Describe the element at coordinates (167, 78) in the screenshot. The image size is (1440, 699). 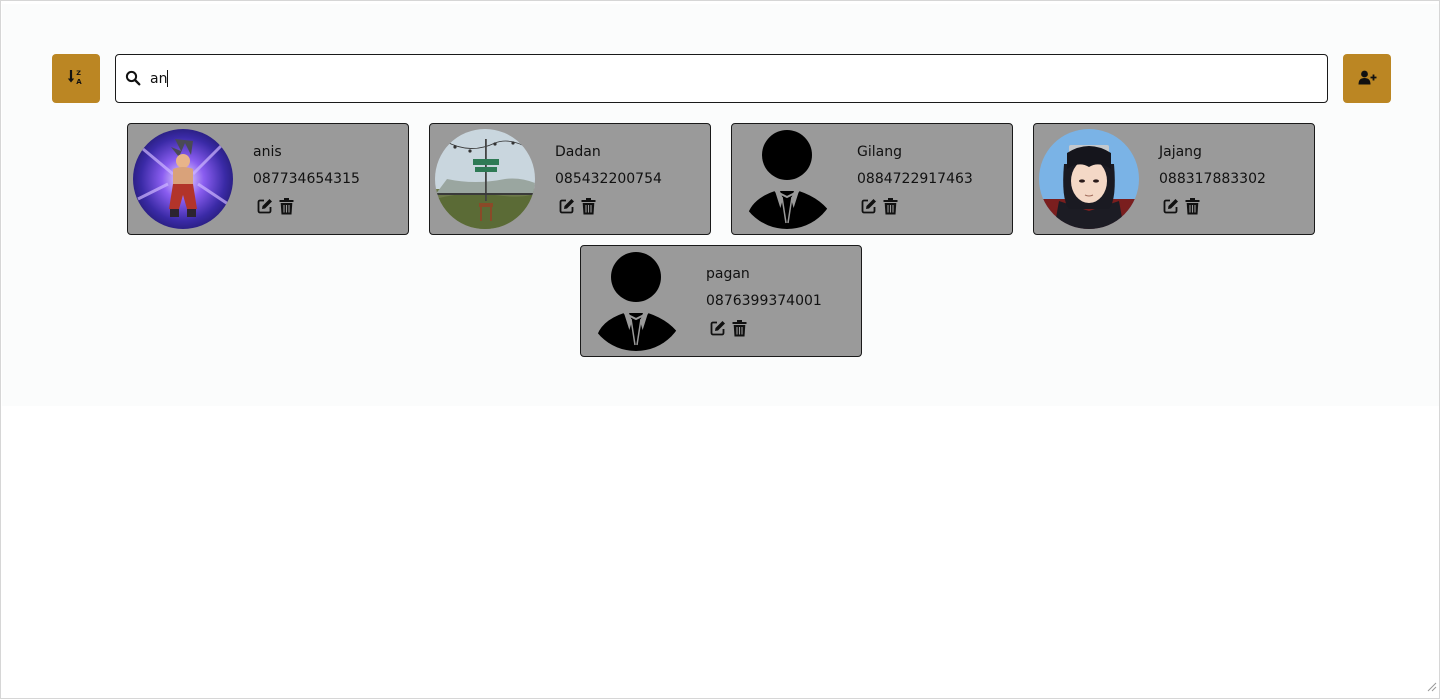
I see `text-caret` at that location.